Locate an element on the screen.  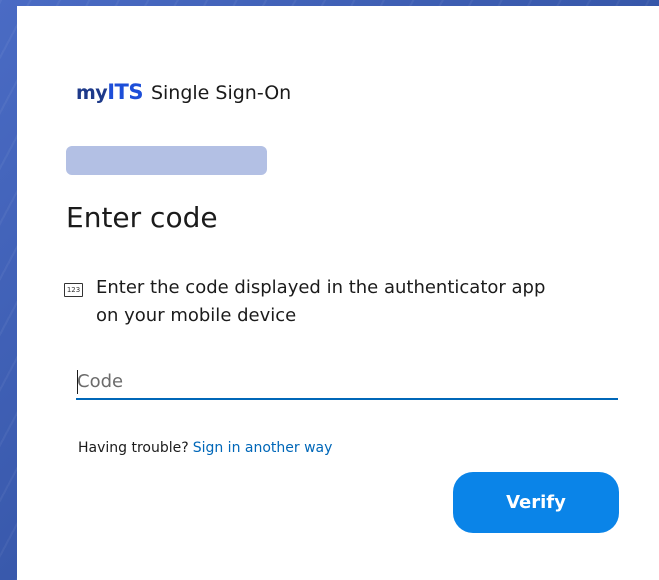
help-prompt: Having trouble? is located at coordinates (133, 448).